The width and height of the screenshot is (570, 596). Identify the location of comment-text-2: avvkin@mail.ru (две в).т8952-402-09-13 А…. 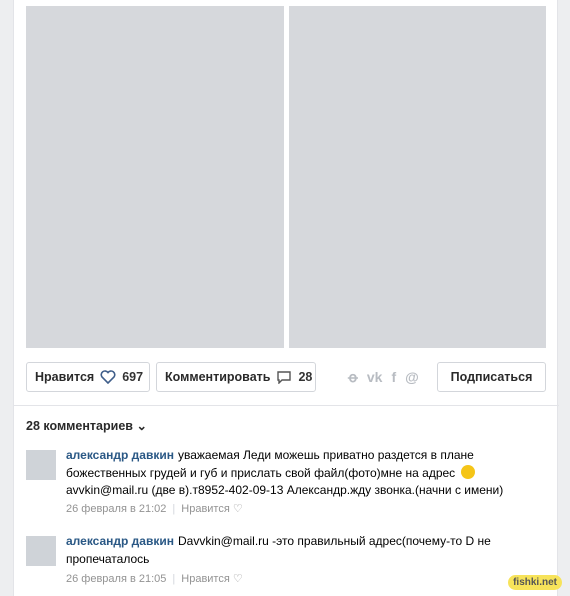
(285, 490).